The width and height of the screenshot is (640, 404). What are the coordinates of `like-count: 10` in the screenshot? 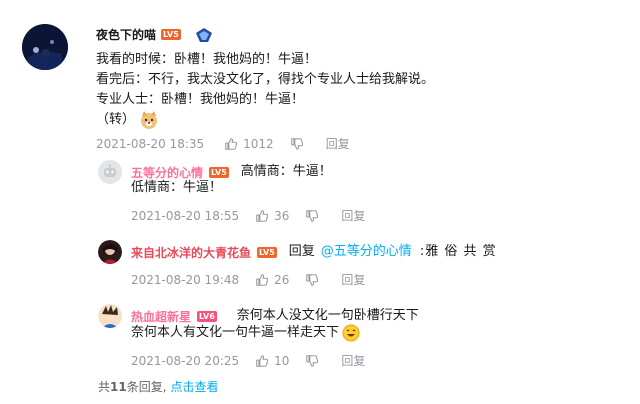 It's located at (282, 360).